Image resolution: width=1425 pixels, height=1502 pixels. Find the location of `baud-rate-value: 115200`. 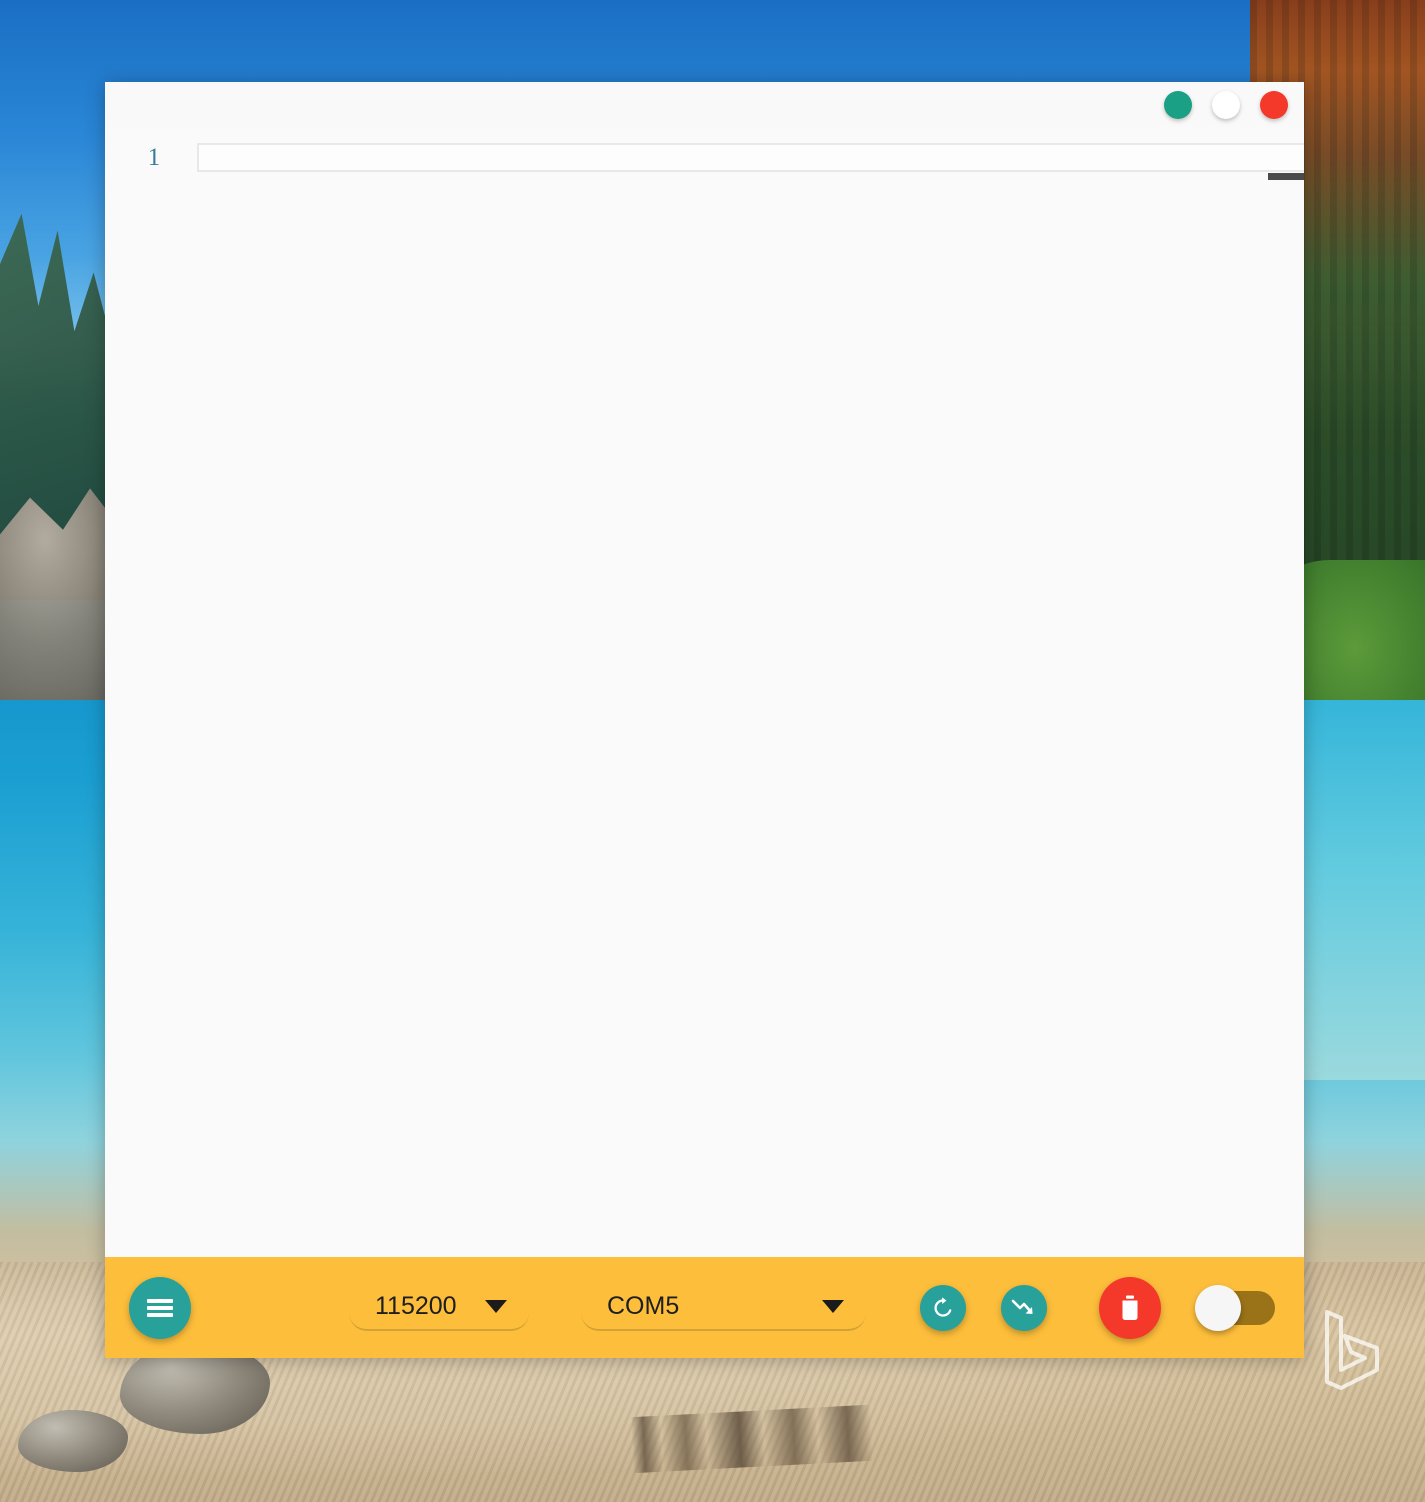

baud-rate-value: 115200 is located at coordinates (416, 1306).